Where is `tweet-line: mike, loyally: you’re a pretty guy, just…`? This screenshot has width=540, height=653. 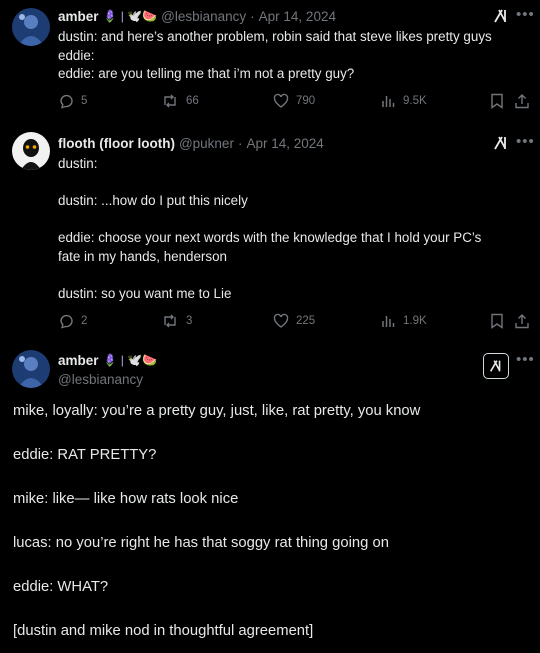 tweet-line: mike, loyally: you’re a pretty guy, just… is located at coordinates (217, 411).